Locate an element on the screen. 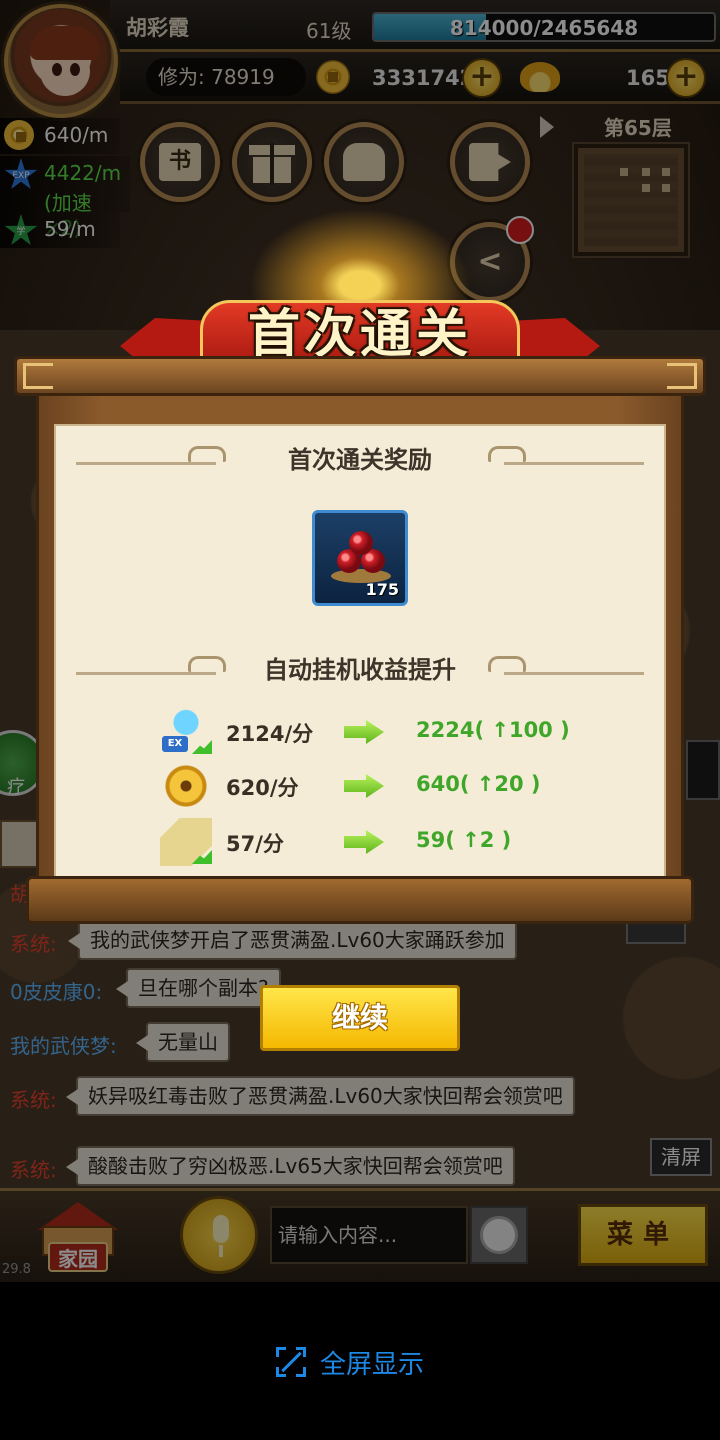  coin-icon is located at coordinates (186, 786).